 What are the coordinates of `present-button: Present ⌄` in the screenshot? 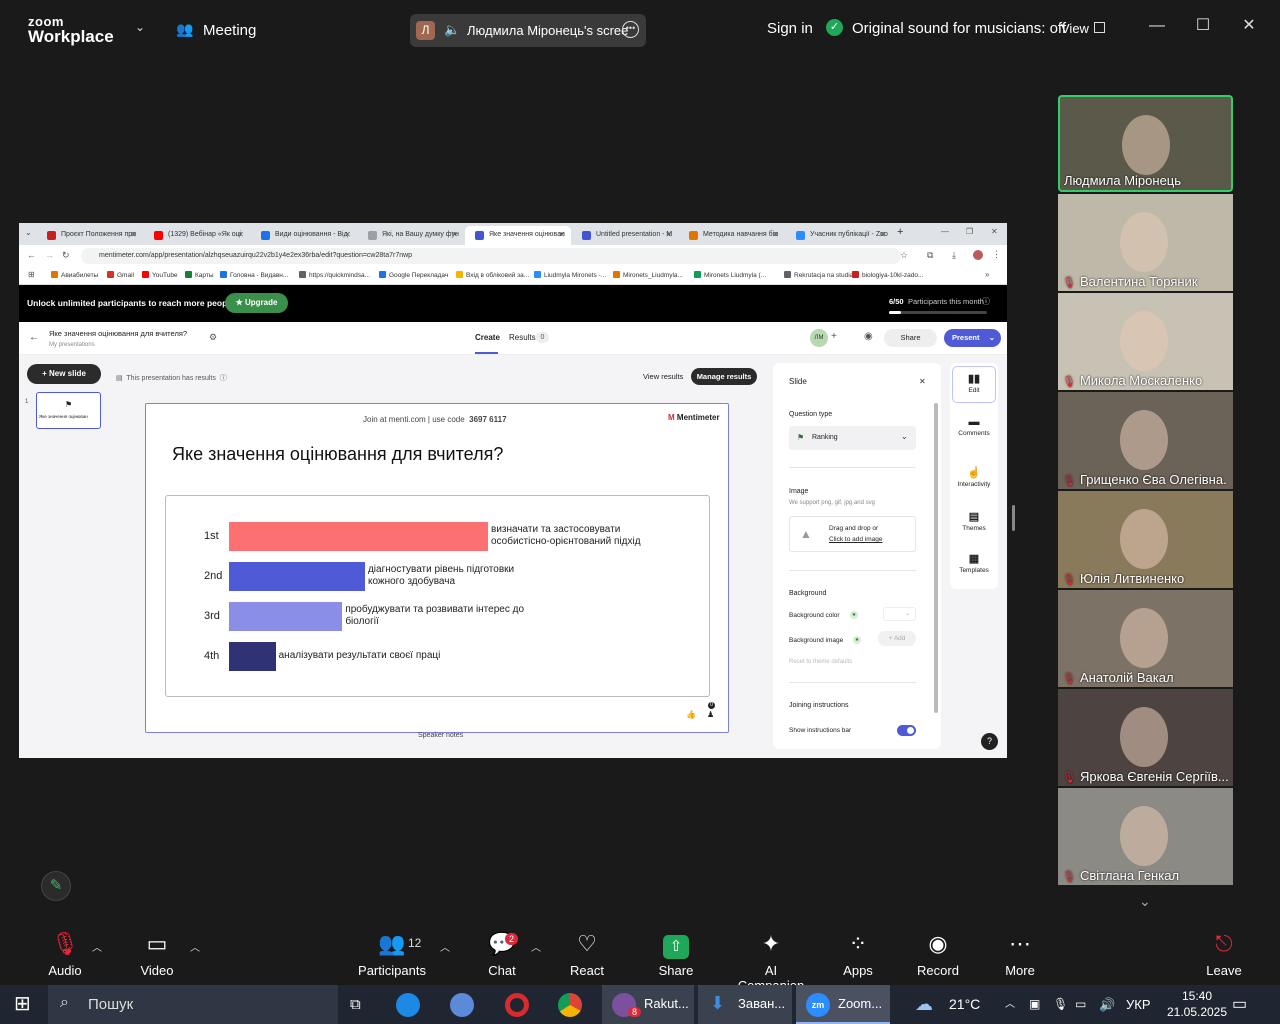 It's located at (972, 338).